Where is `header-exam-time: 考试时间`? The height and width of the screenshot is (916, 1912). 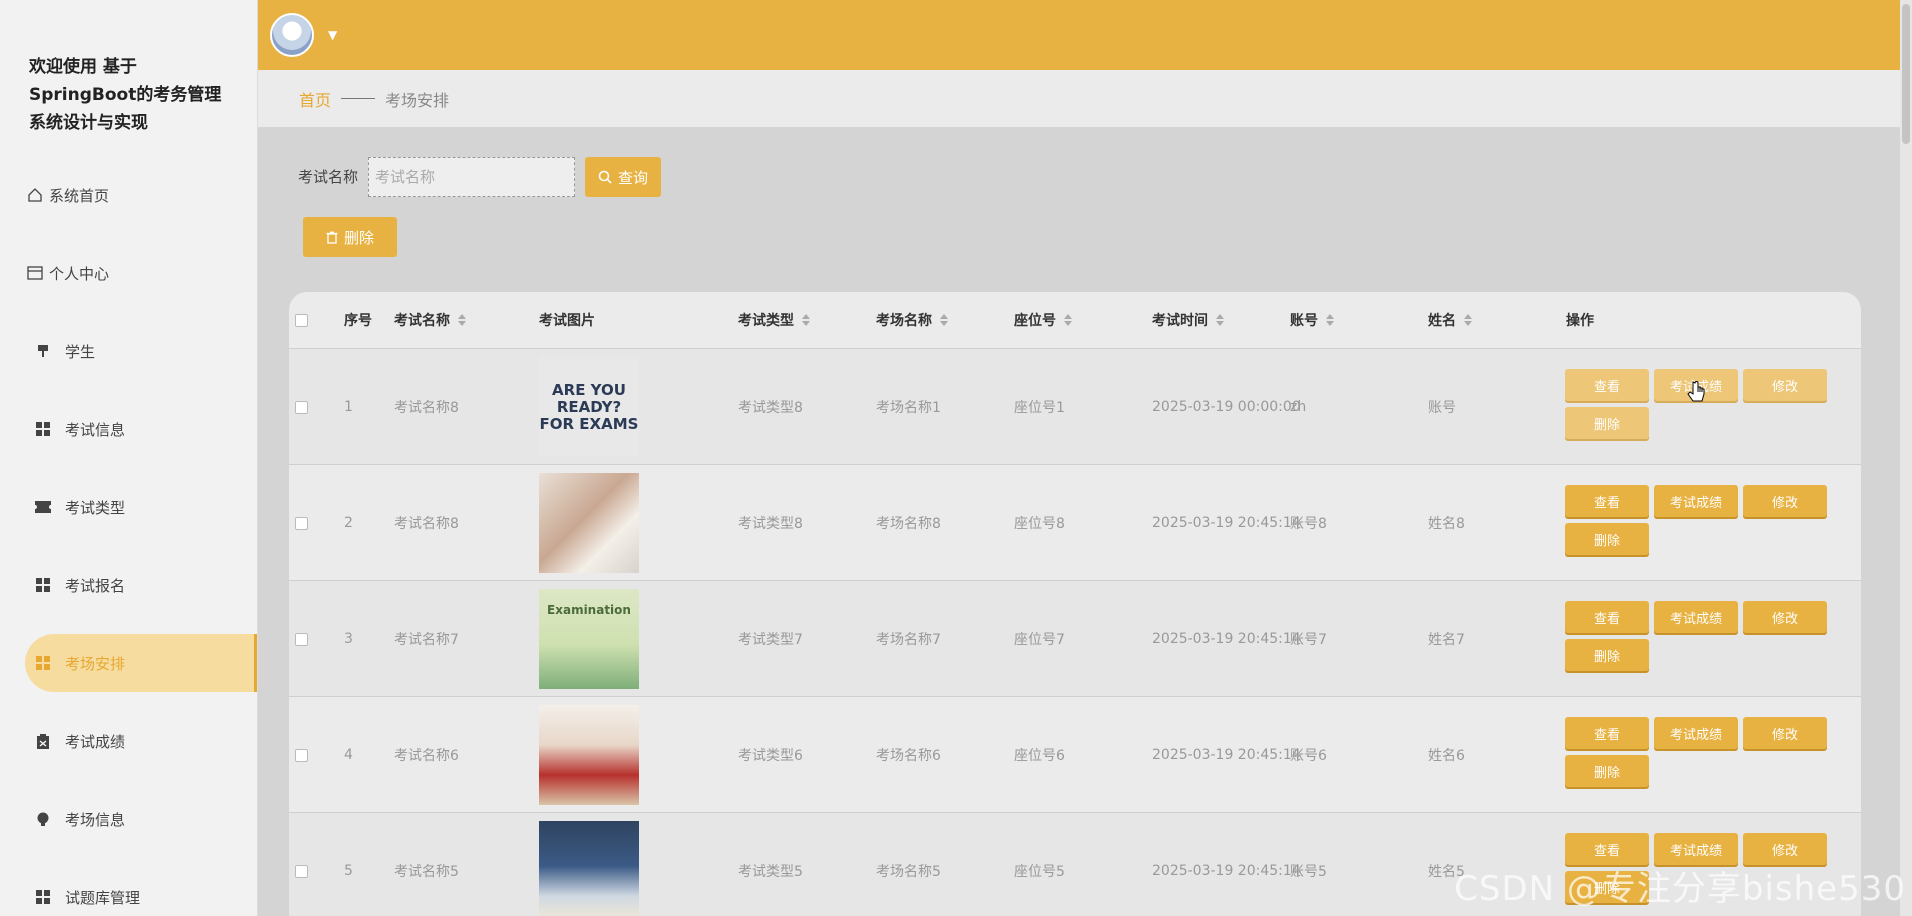
header-exam-time: 考试时间 is located at coordinates (1180, 321).